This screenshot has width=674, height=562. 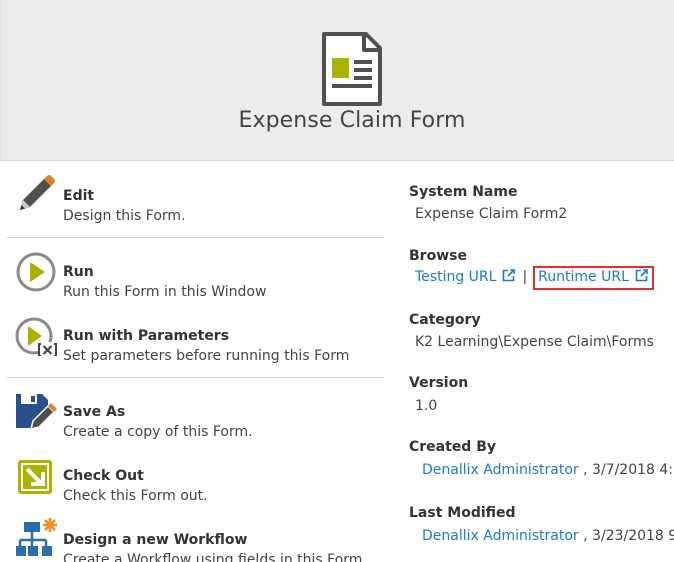 What do you see at coordinates (103, 476) in the screenshot?
I see `check-out-title: Check Out` at bounding box center [103, 476].